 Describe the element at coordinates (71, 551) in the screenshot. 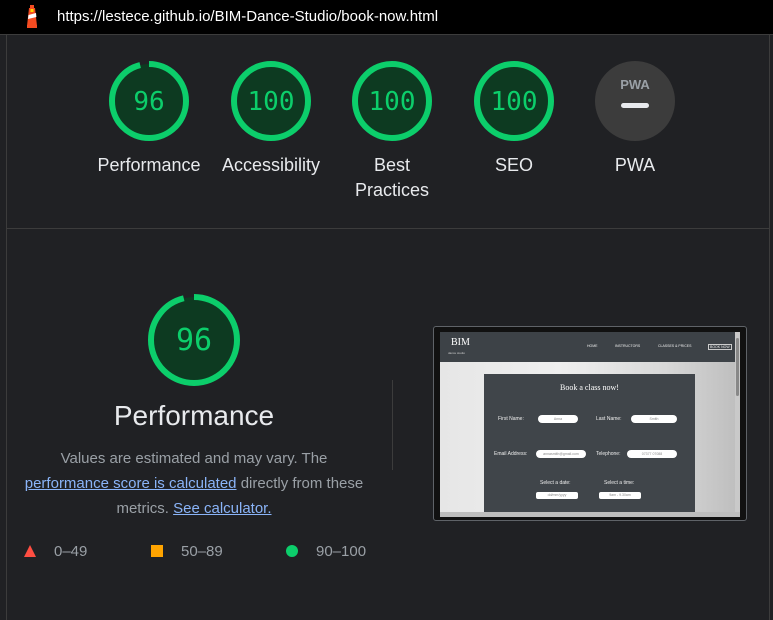

I see `legend-range: 0–49` at that location.